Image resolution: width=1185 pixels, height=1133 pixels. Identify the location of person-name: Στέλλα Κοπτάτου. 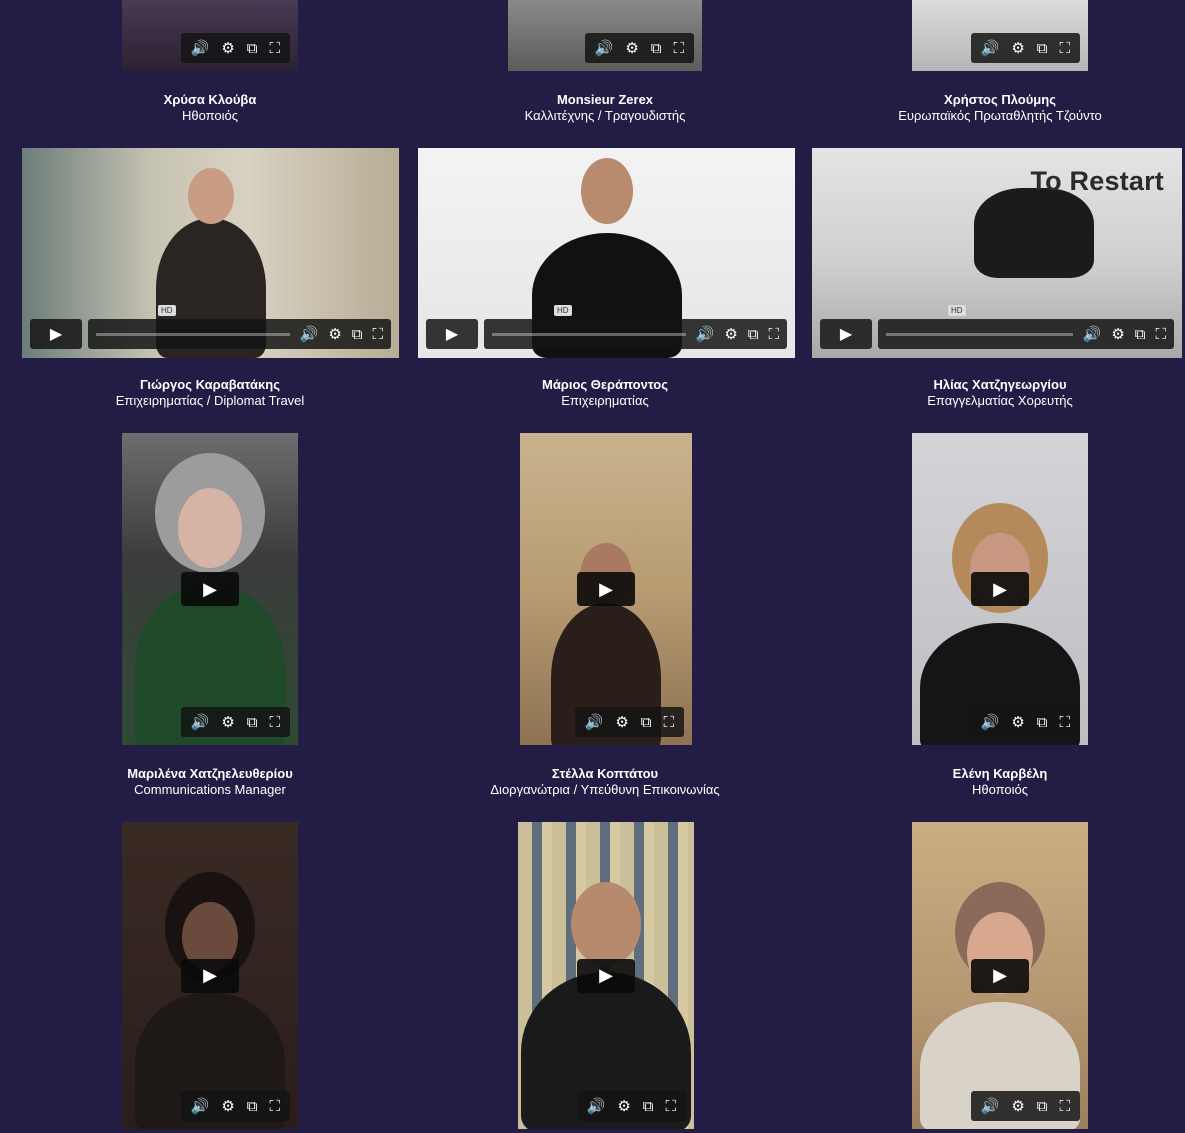
(605, 773).